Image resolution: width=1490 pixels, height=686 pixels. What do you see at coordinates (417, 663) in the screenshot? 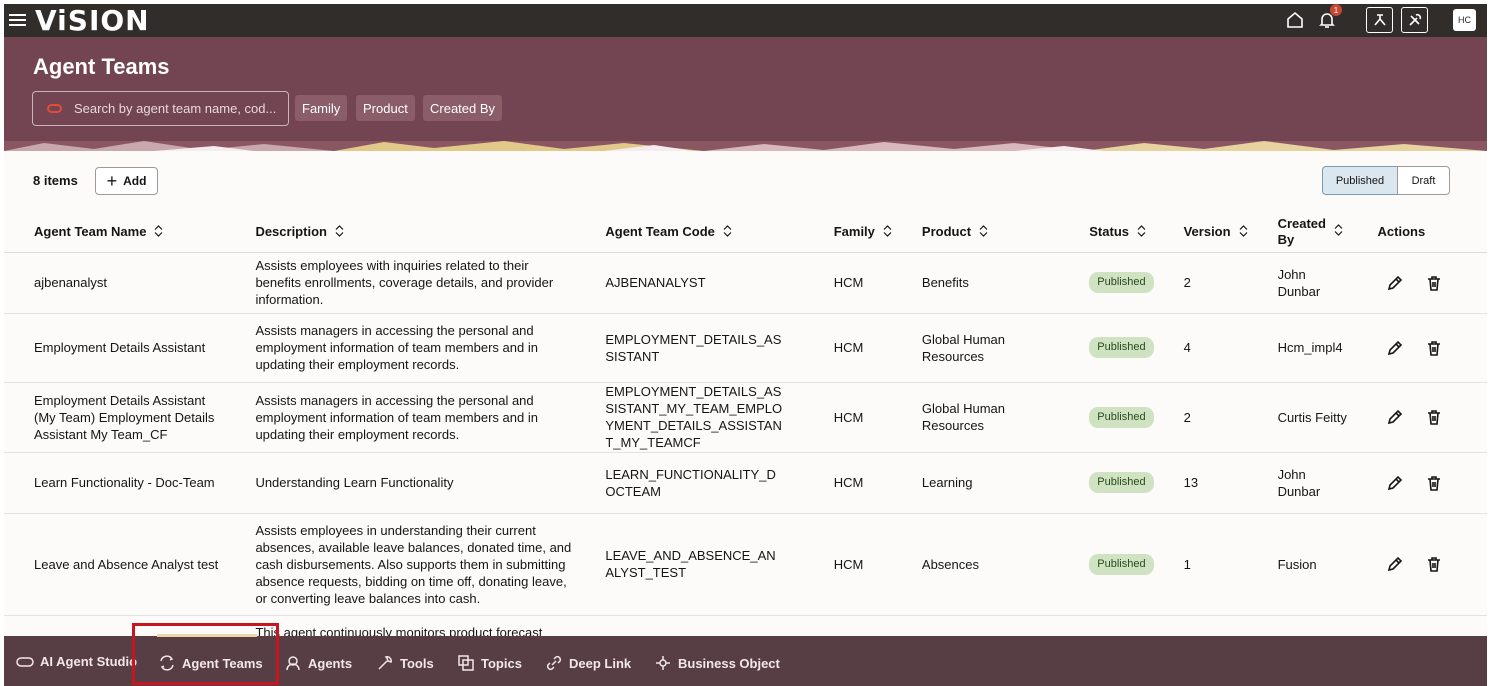
I see `nav-label: Tools` at bounding box center [417, 663].